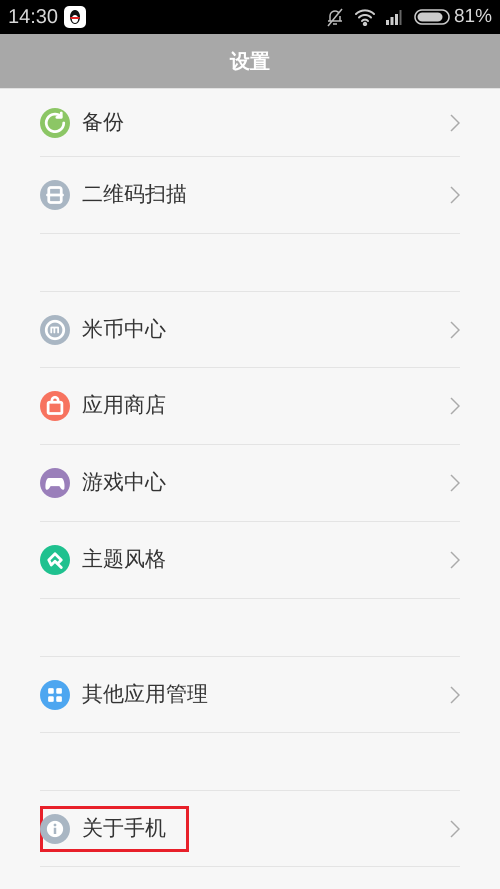 The height and width of the screenshot is (889, 500). I want to click on settings-item: 米币中心, so click(250, 329).